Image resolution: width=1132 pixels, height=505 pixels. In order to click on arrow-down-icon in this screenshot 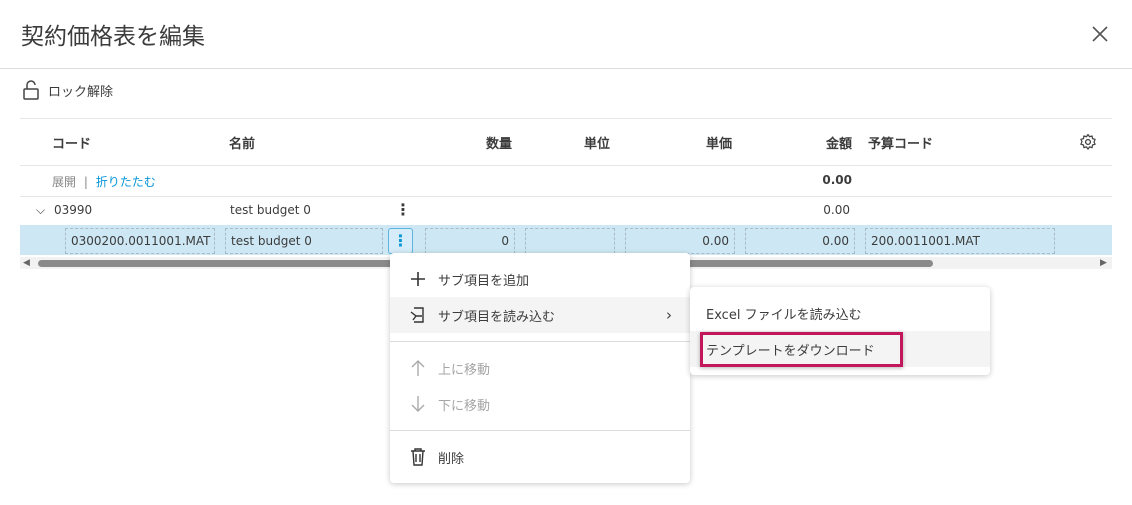, I will do `click(418, 404)`.